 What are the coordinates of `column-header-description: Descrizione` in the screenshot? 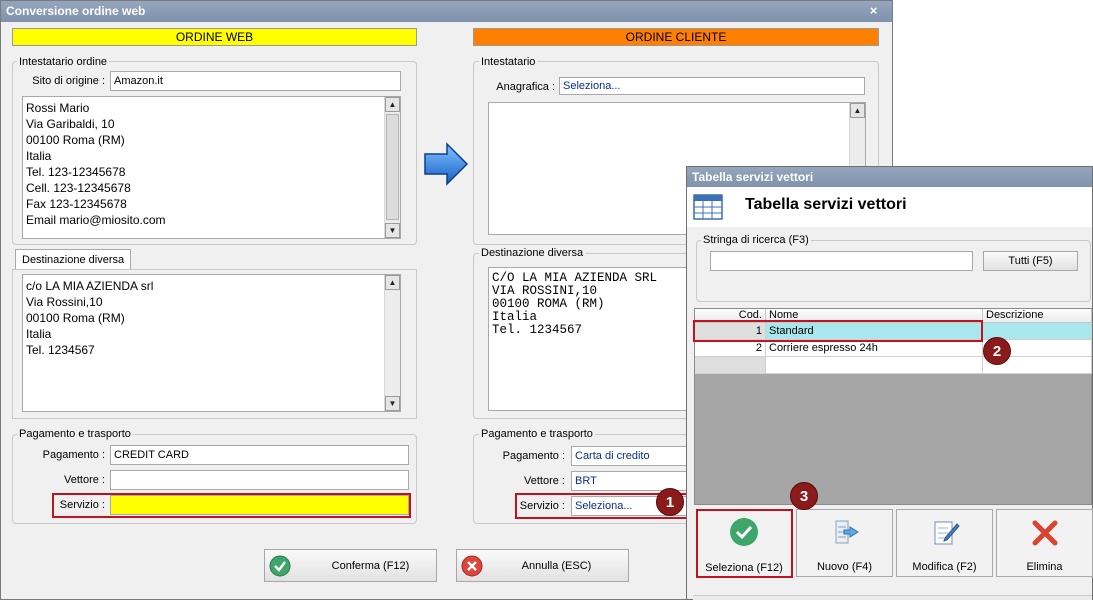 It's located at (1037, 316).